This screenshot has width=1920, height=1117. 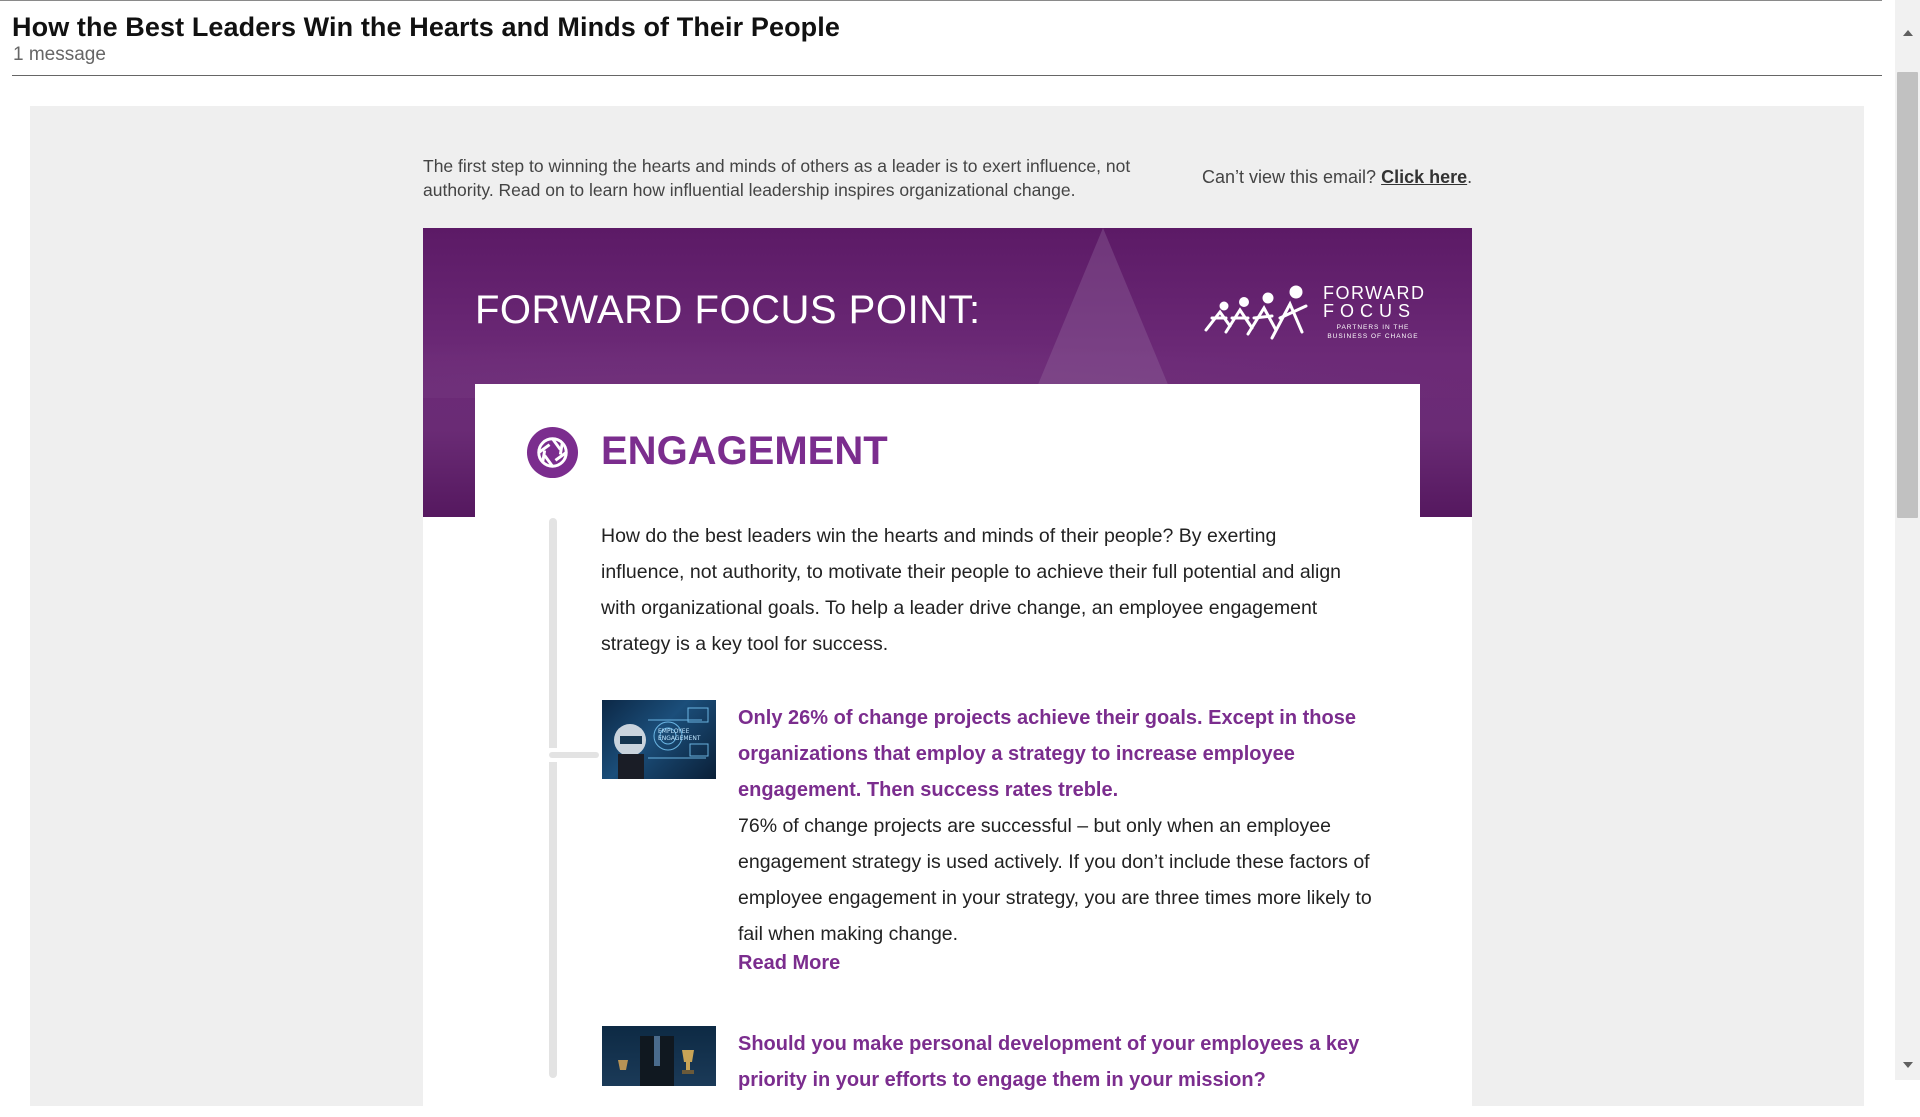 I want to click on timeline-line, so click(x=553, y=798).